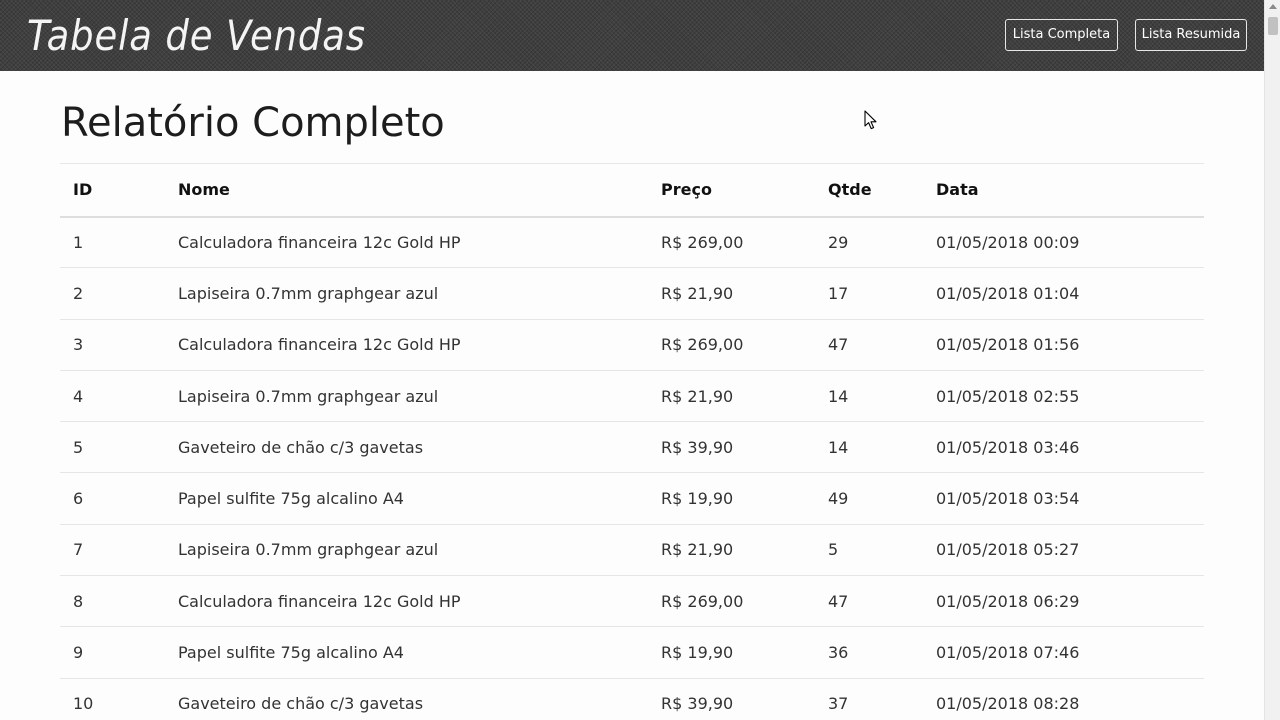  I want to click on cell-id: 10, so click(83, 704).